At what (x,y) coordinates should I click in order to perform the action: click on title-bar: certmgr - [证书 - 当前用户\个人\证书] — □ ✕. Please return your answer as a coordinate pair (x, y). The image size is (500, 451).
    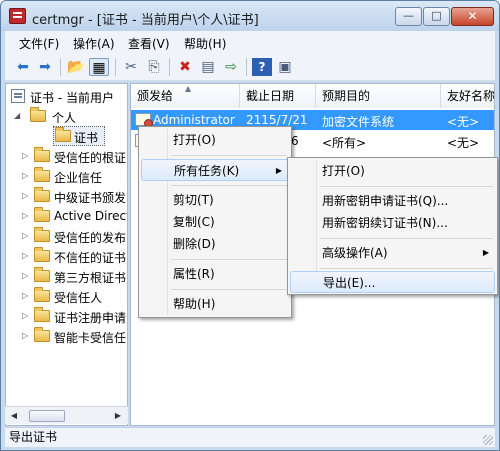
    Looking at the image, I should click on (250, 16).